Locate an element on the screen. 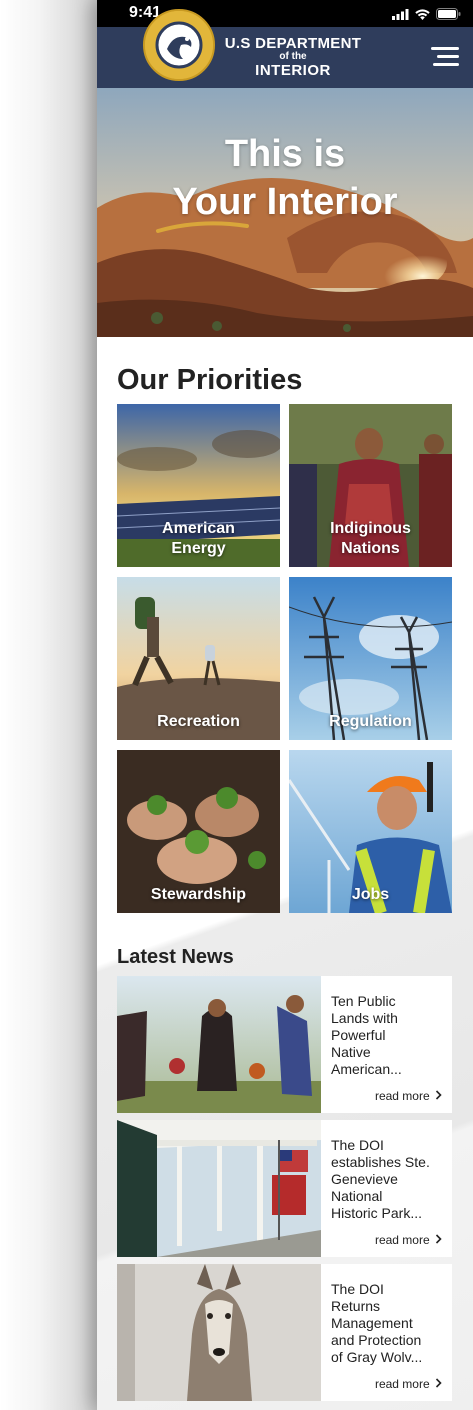 This screenshot has height=1410, width=473. wordmark-line-2: of the is located at coordinates (293, 56).